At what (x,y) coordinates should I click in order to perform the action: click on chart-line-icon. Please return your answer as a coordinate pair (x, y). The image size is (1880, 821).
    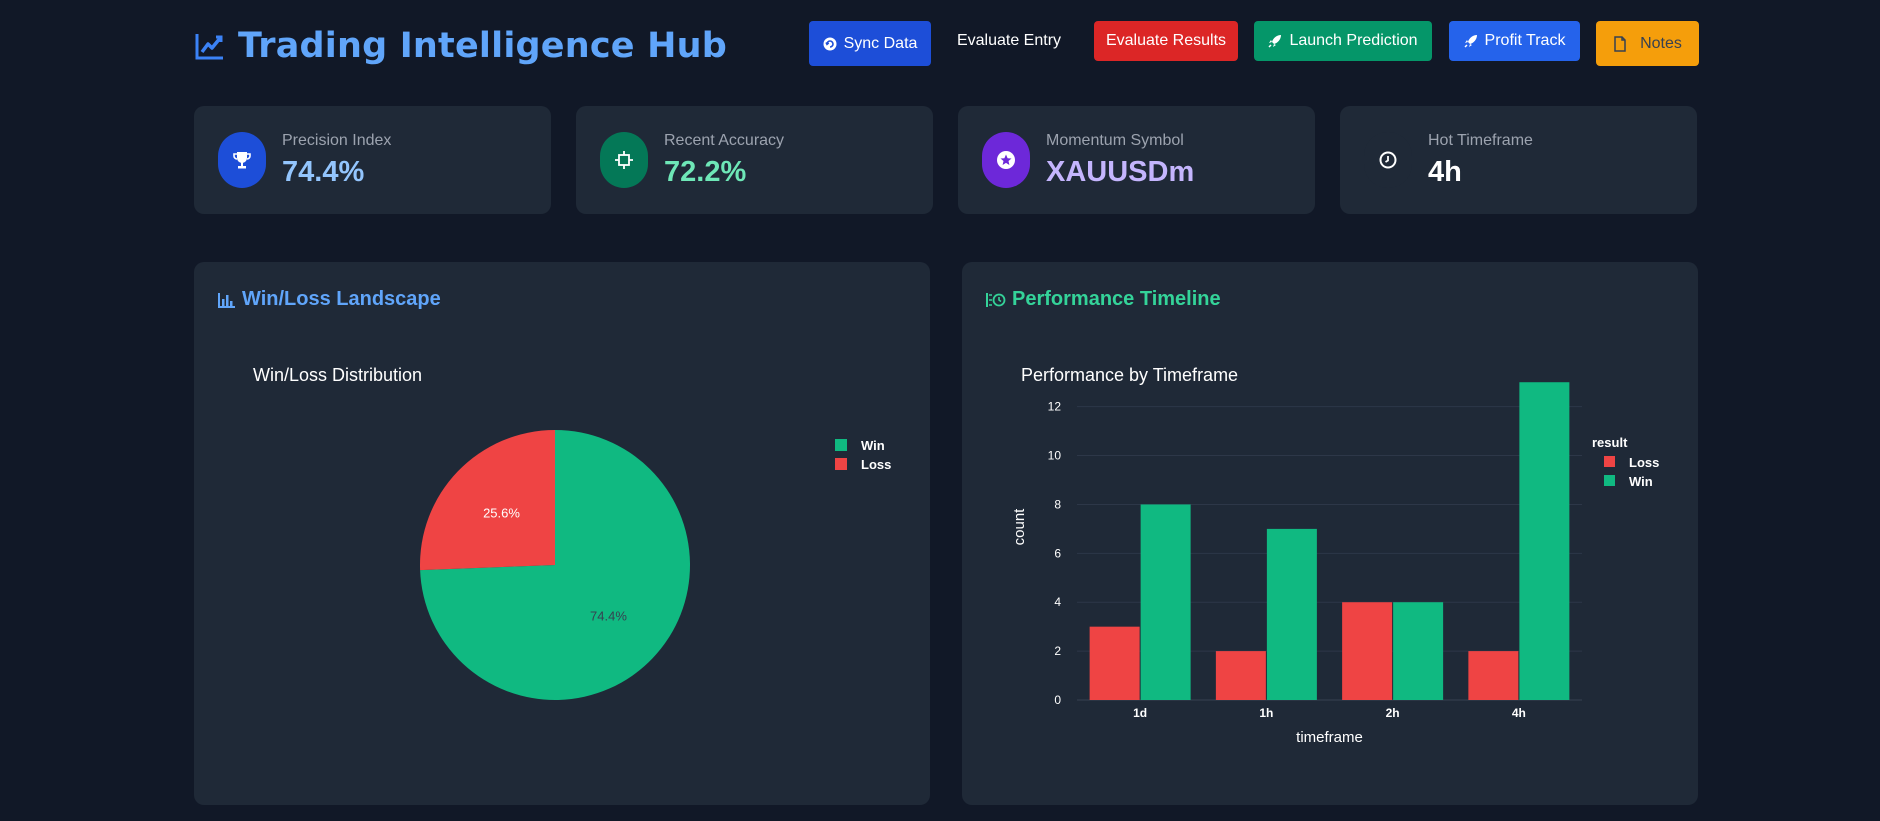
    Looking at the image, I should click on (210, 46).